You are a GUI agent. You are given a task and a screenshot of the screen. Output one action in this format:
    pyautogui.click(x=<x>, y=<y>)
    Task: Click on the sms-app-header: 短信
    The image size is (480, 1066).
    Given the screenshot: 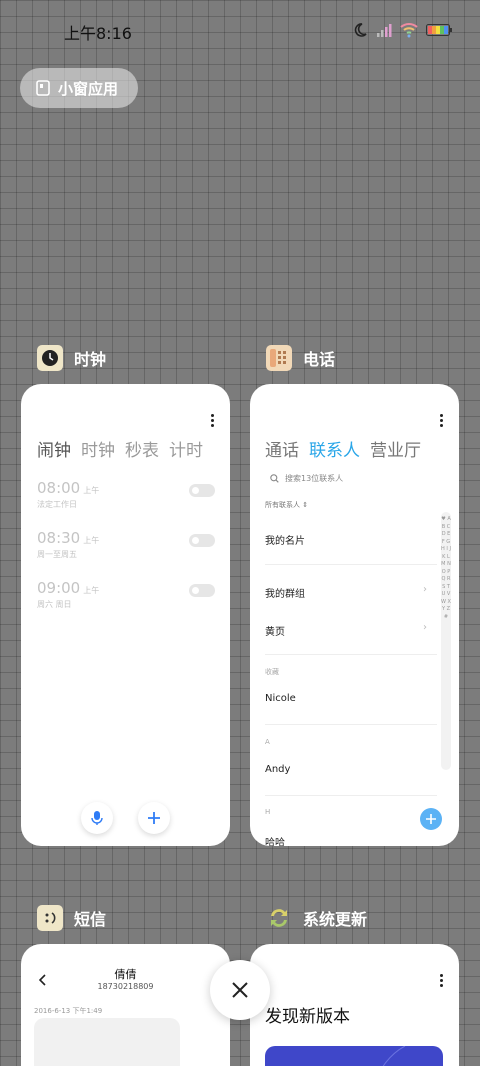 What is the action you would take?
    pyautogui.click(x=71, y=918)
    